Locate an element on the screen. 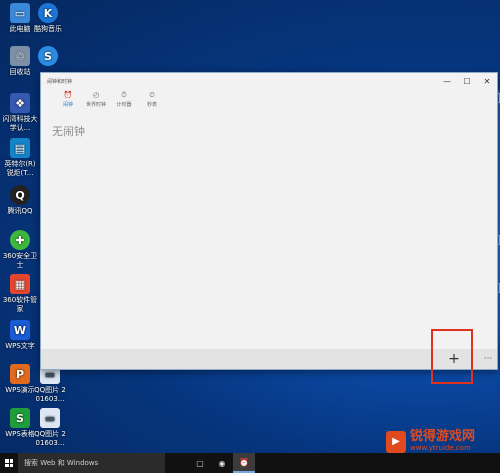 Image resolution: width=500 pixels, height=473 pixels. image-file-icon: ▬ is located at coordinates (50, 418).